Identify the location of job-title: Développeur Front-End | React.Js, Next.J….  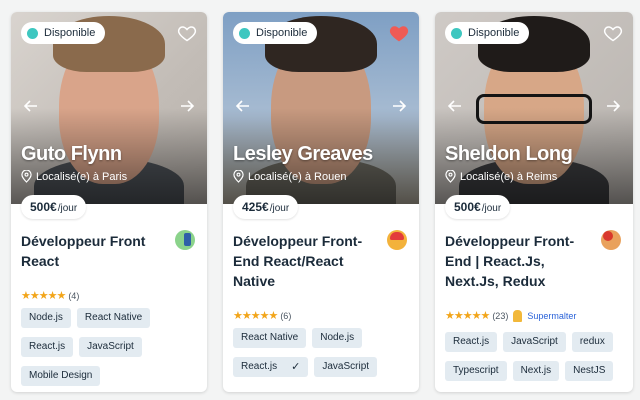
(520, 261).